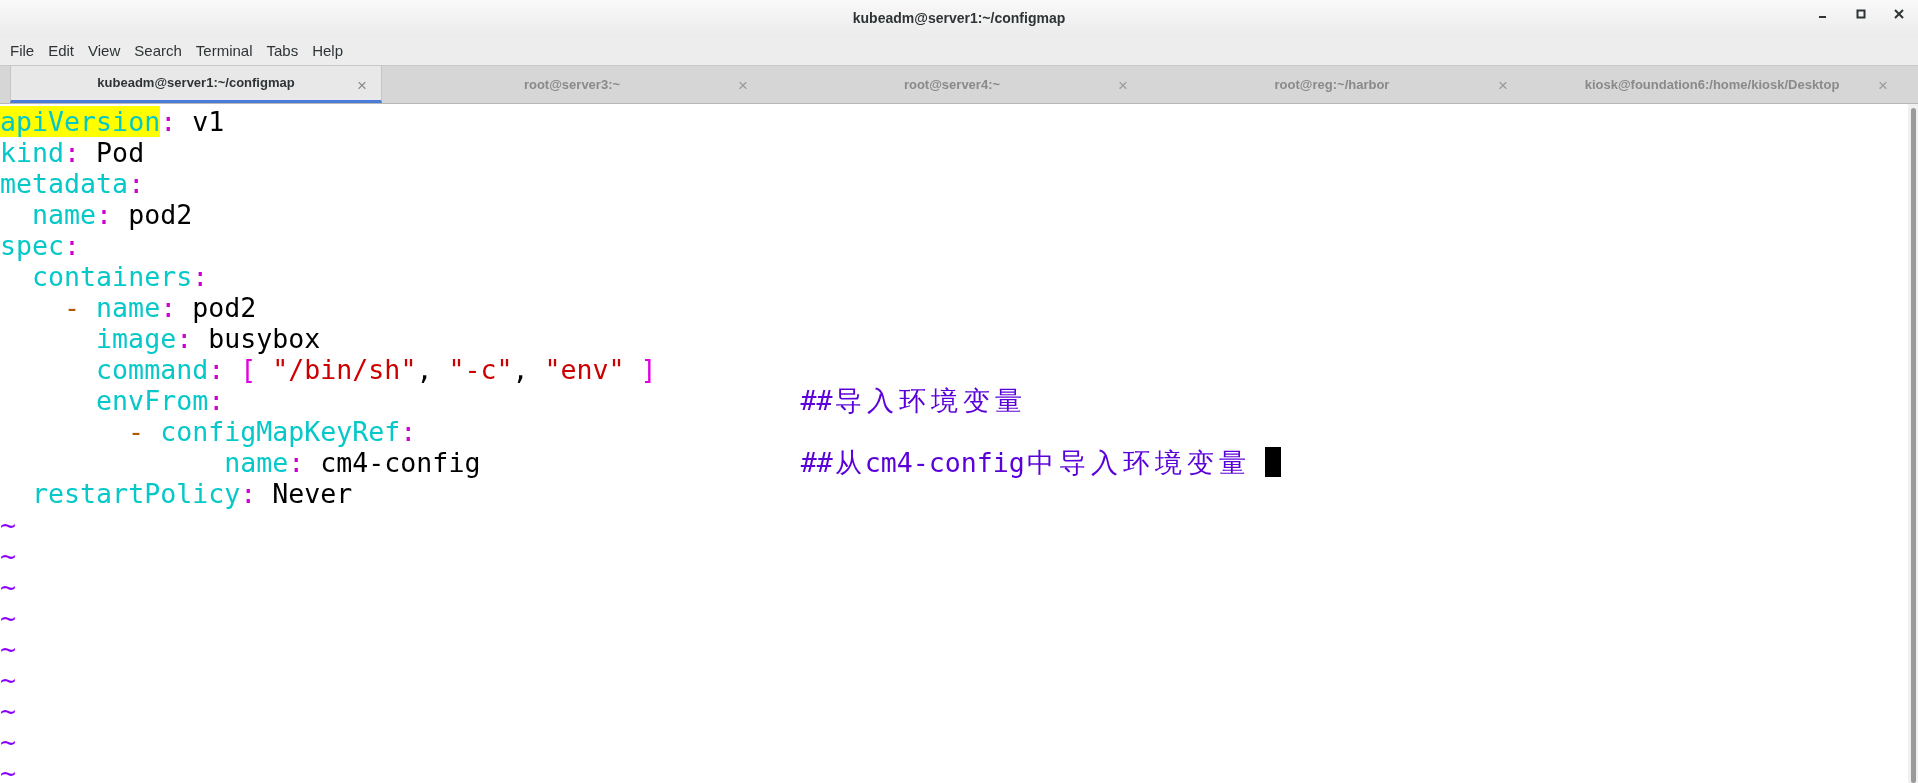  What do you see at coordinates (280, 431) in the screenshot?
I see `yaml-key: configMapKeyRef` at bounding box center [280, 431].